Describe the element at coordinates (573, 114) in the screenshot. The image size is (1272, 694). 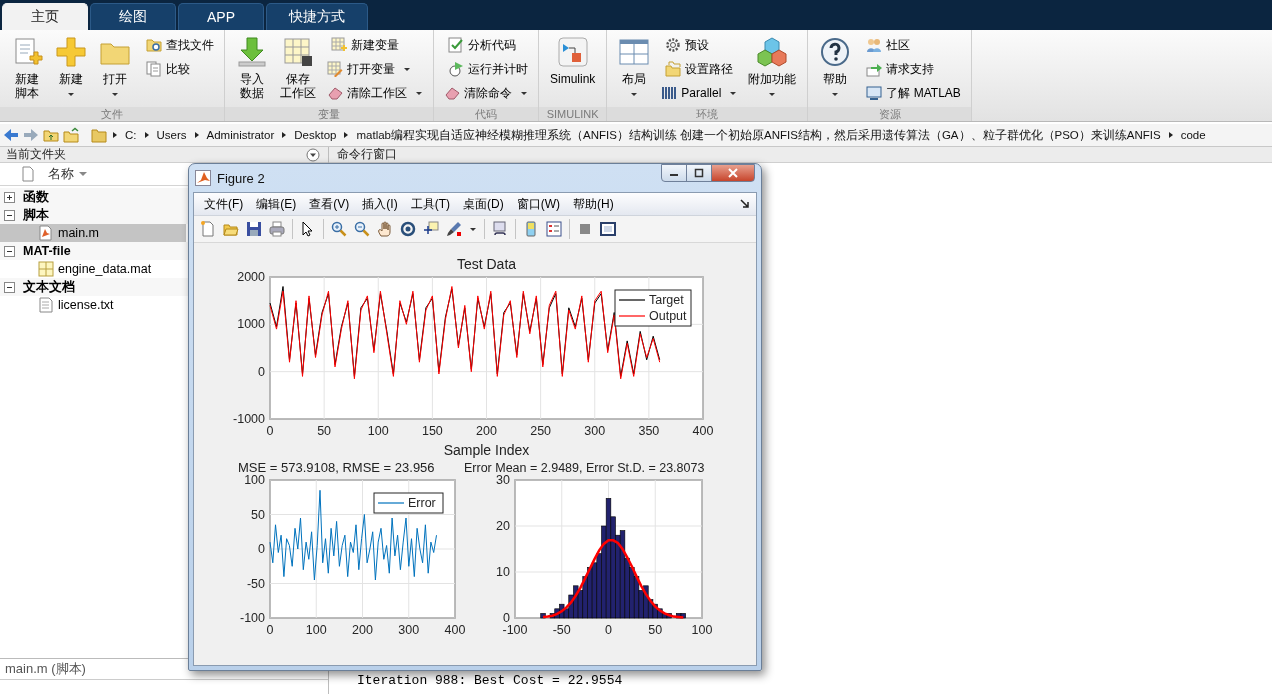
I see `group-label: SIMULINK` at that location.